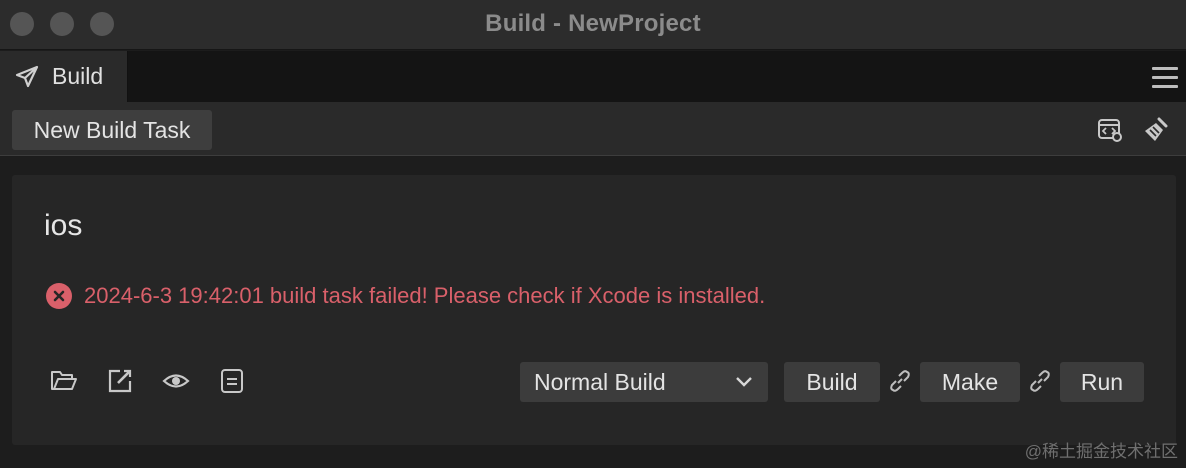 This screenshot has height=468, width=1186. Describe the element at coordinates (63, 225) in the screenshot. I see `platform-name: ios` at that location.